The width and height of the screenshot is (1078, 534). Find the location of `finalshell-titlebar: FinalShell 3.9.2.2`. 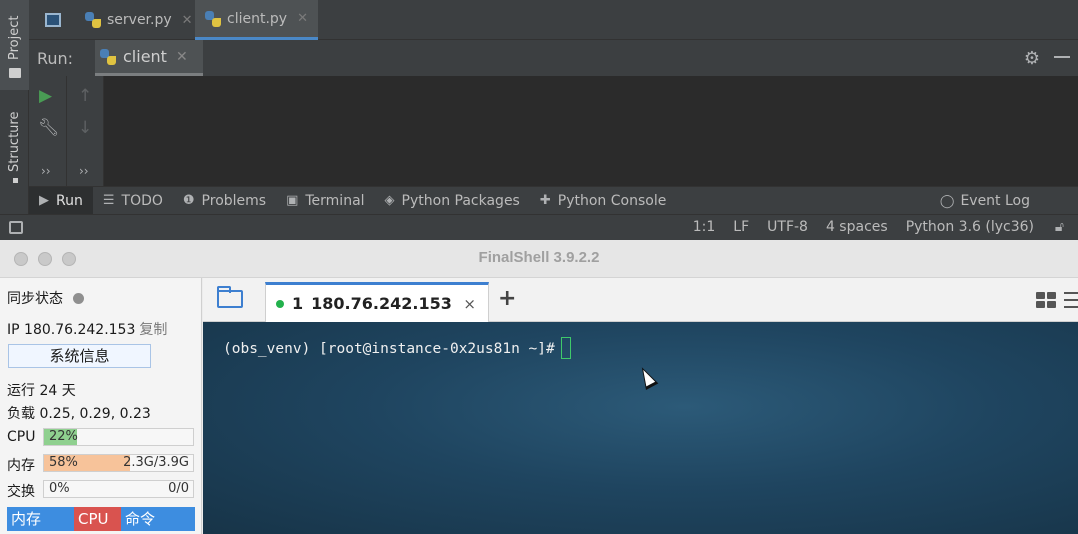

finalshell-titlebar: FinalShell 3.9.2.2 is located at coordinates (539, 259).